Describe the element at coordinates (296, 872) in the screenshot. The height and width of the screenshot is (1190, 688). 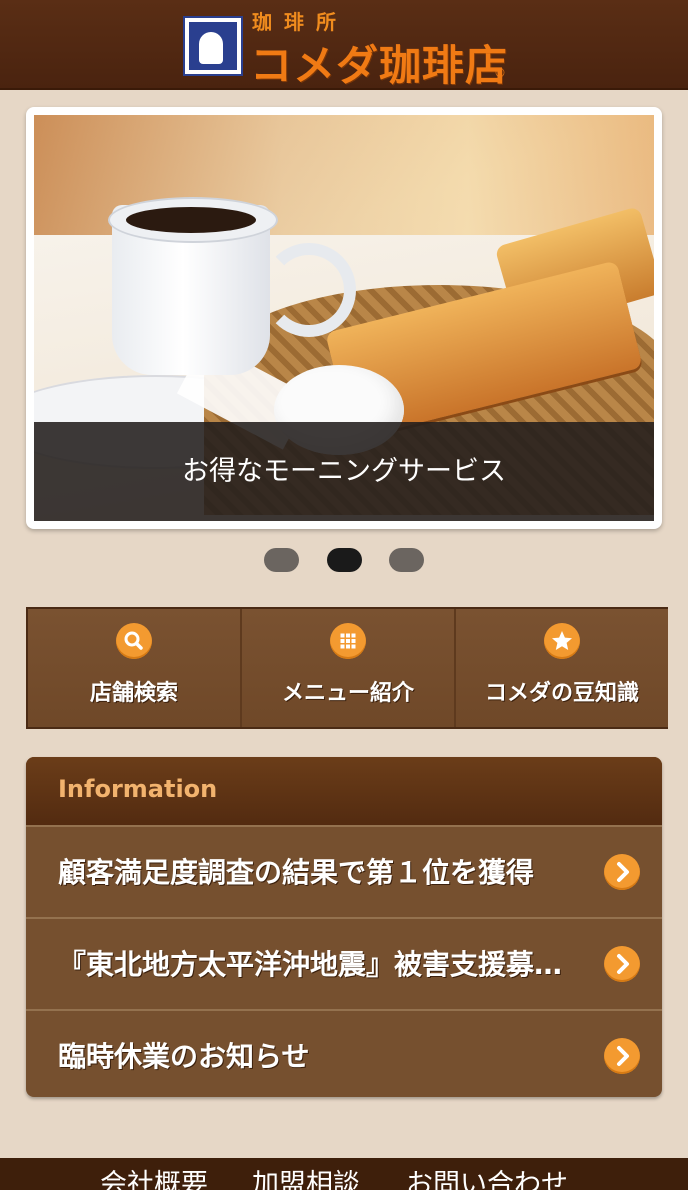
I see `info-item-text: 顧客満足度調査の結果で第１位を獲得` at that location.